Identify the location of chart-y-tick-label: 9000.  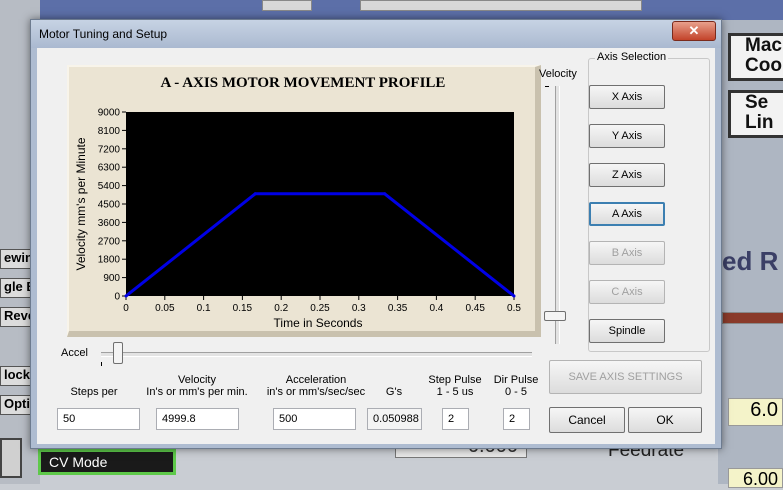
(109, 113).